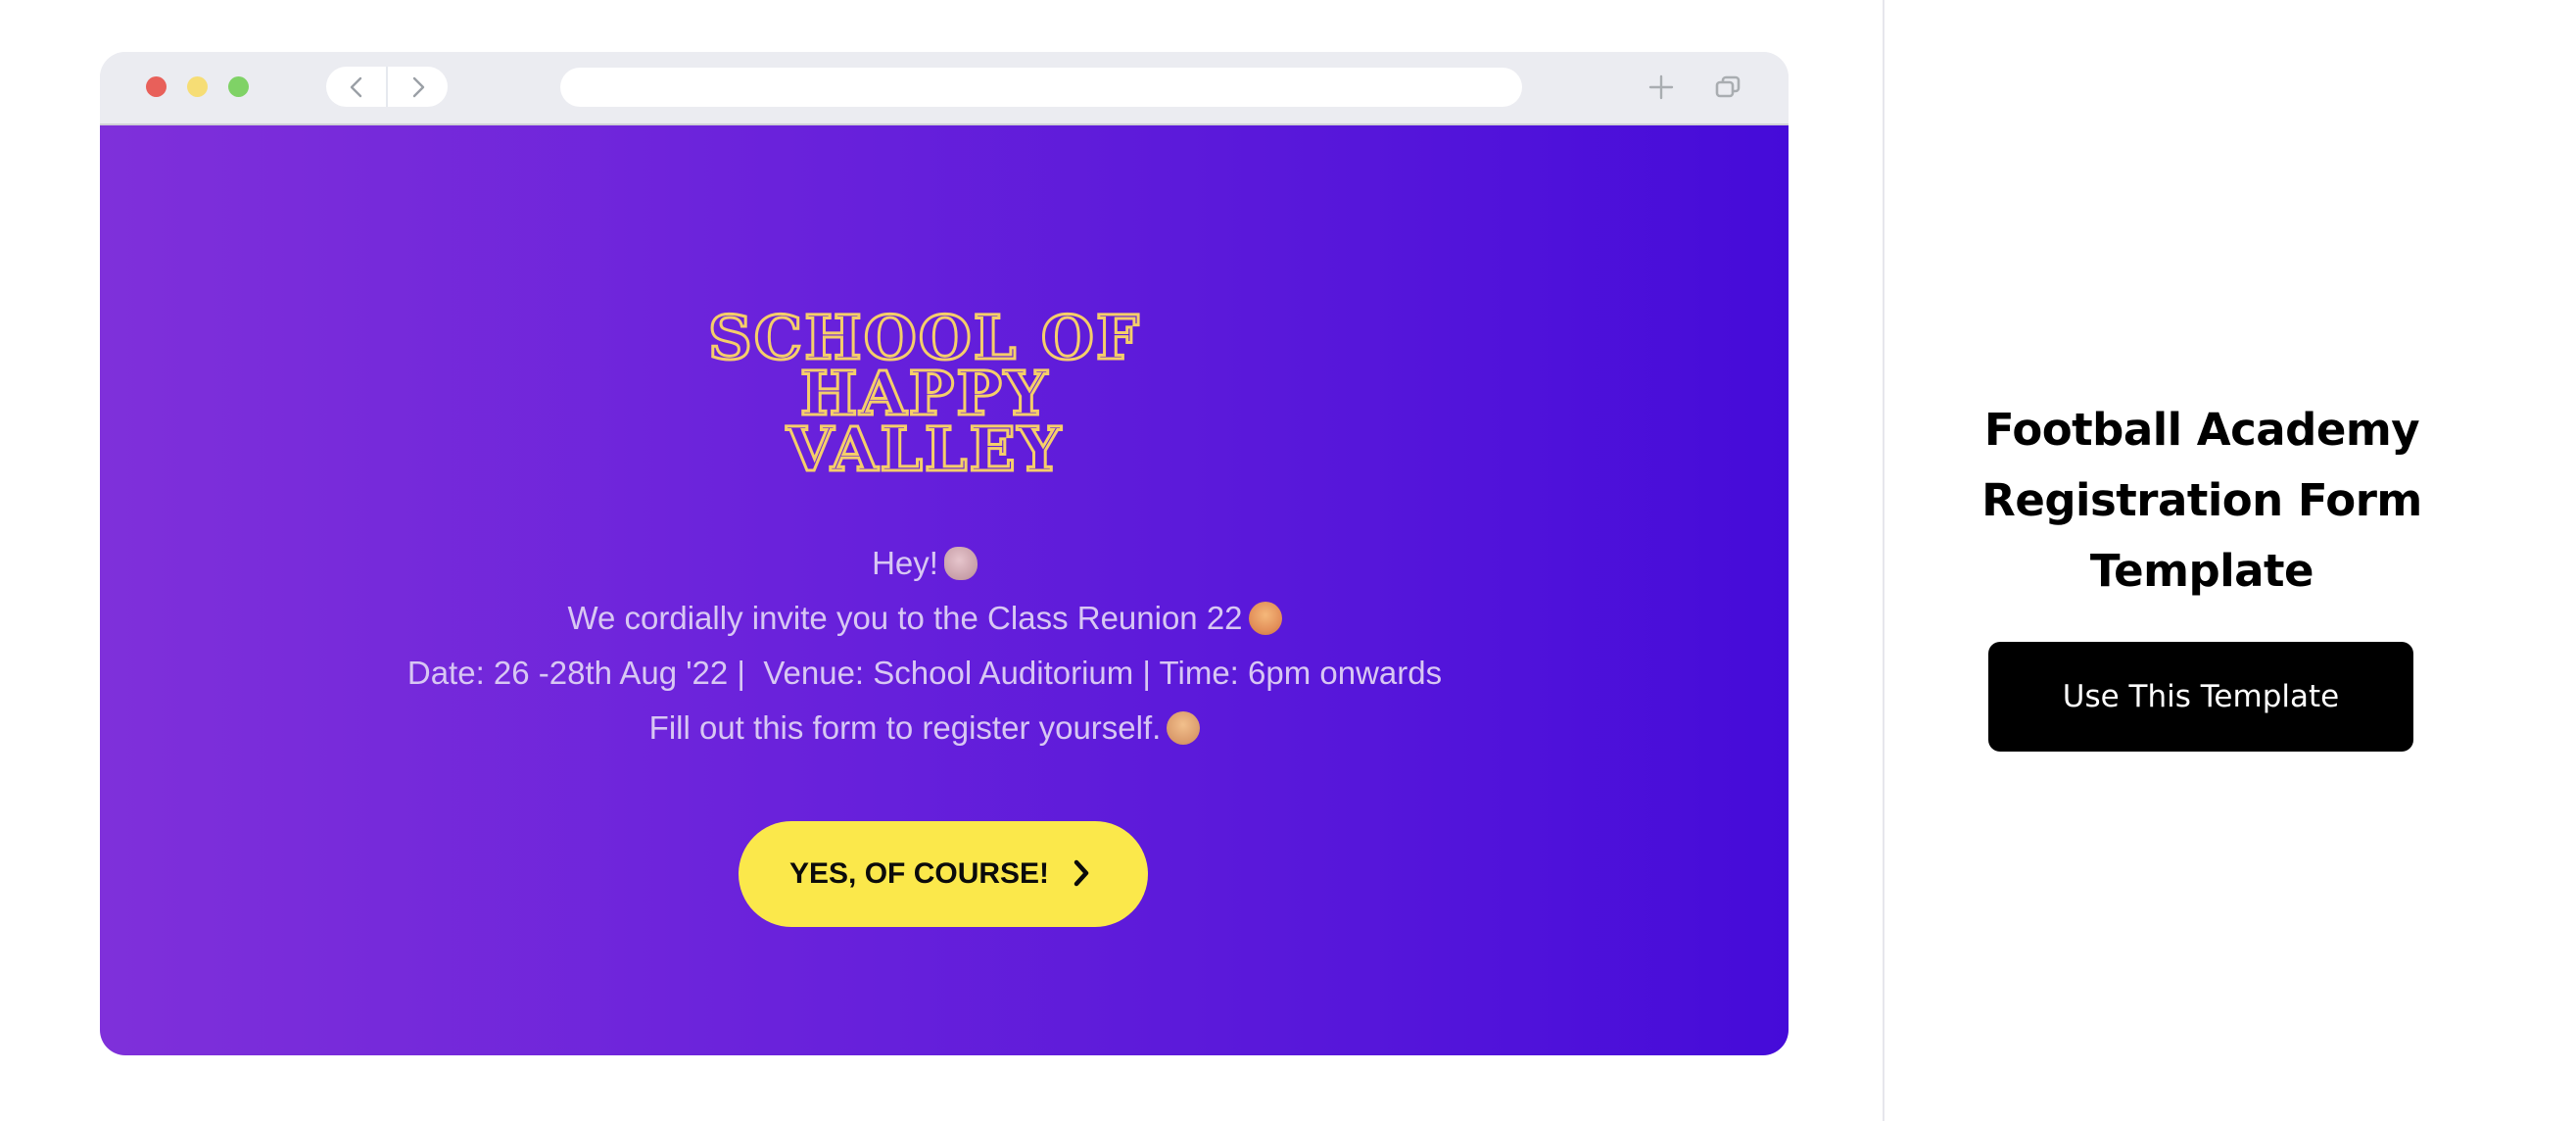 Image resolution: width=2576 pixels, height=1121 pixels. I want to click on greeting-text: Hey!, so click(905, 563).